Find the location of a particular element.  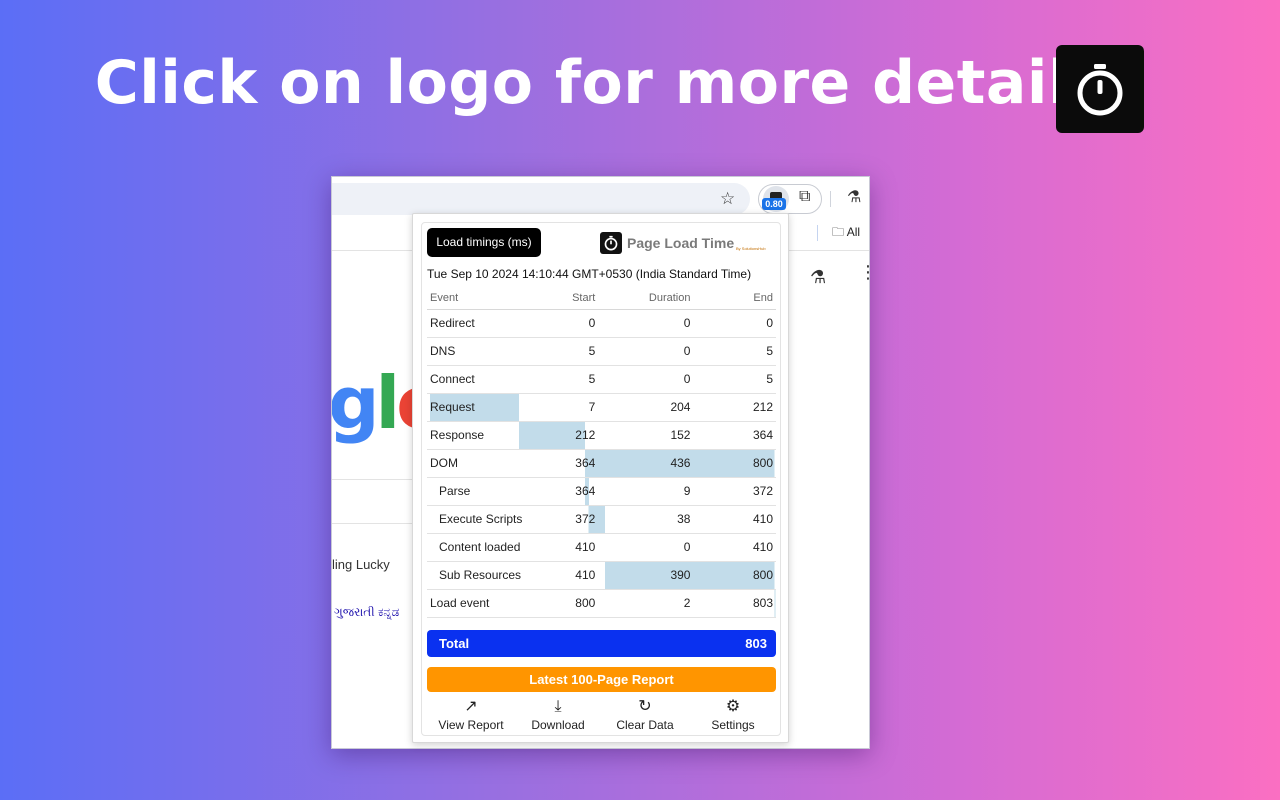

arrow-up-right-icon: ↗ is located at coordinates (471, 706).